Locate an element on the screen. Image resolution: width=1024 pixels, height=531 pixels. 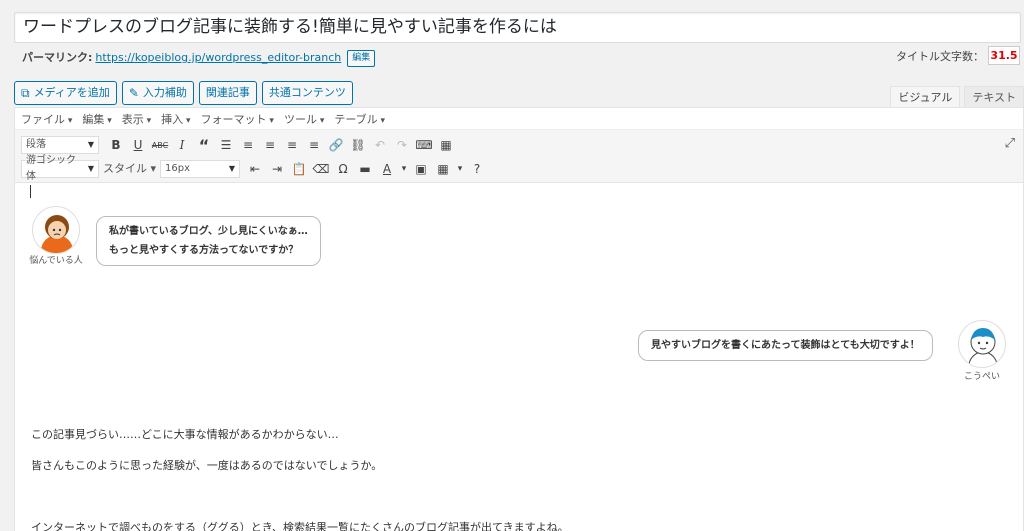
tab-text: テキスト is located at coordinates (994, 96).